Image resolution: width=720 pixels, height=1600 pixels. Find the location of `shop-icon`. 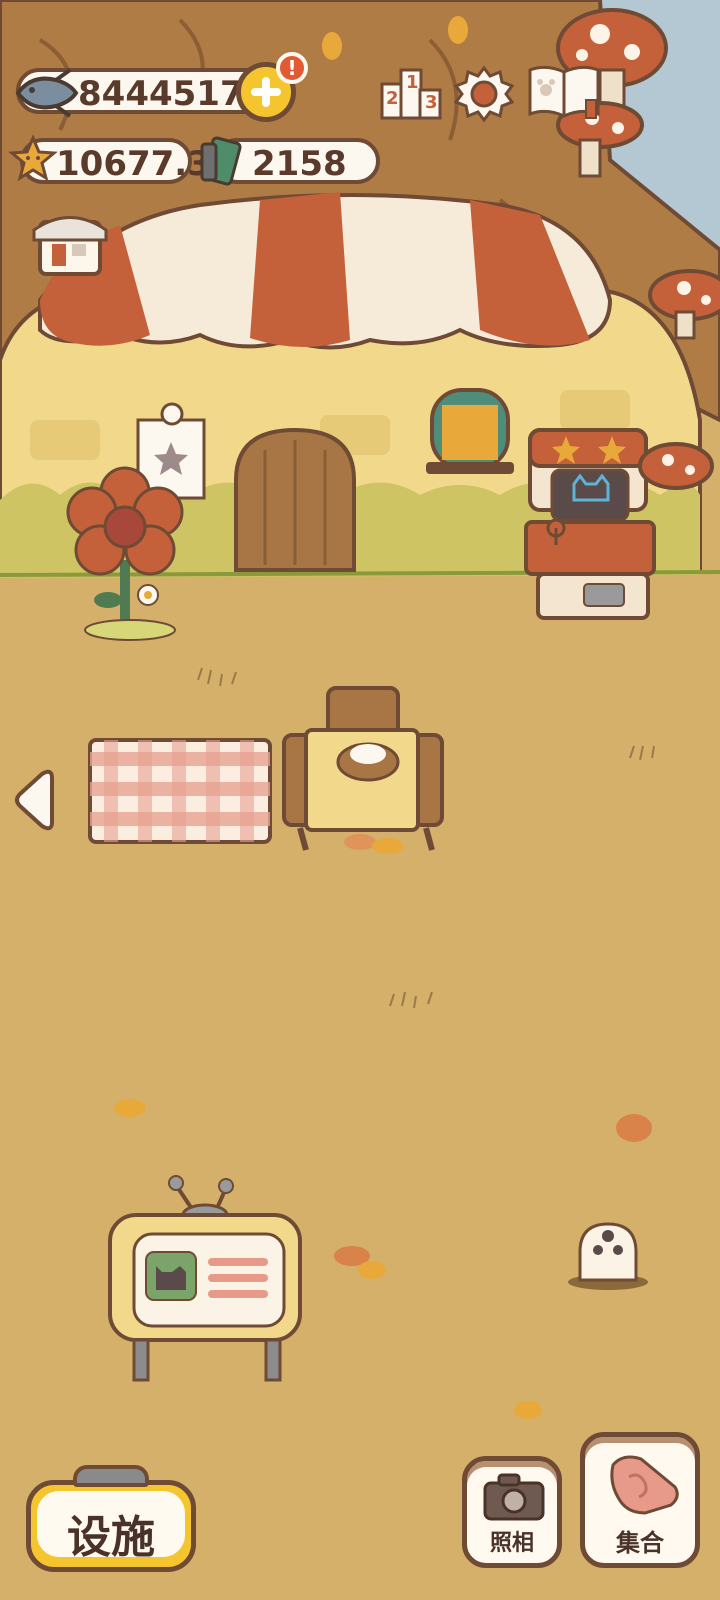

shop-icon is located at coordinates (70, 246).